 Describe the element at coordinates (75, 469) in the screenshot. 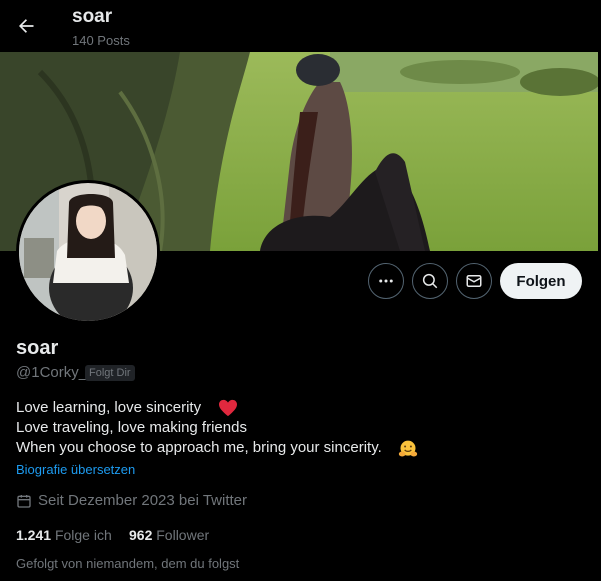

I see `translate-bio-link: Biografie übersetzen` at that location.